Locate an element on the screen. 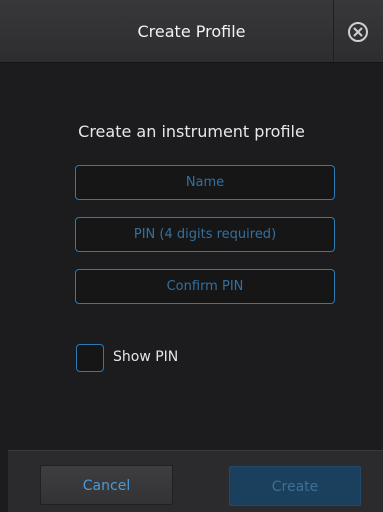 This screenshot has width=383, height=512. close-button is located at coordinates (358, 32).